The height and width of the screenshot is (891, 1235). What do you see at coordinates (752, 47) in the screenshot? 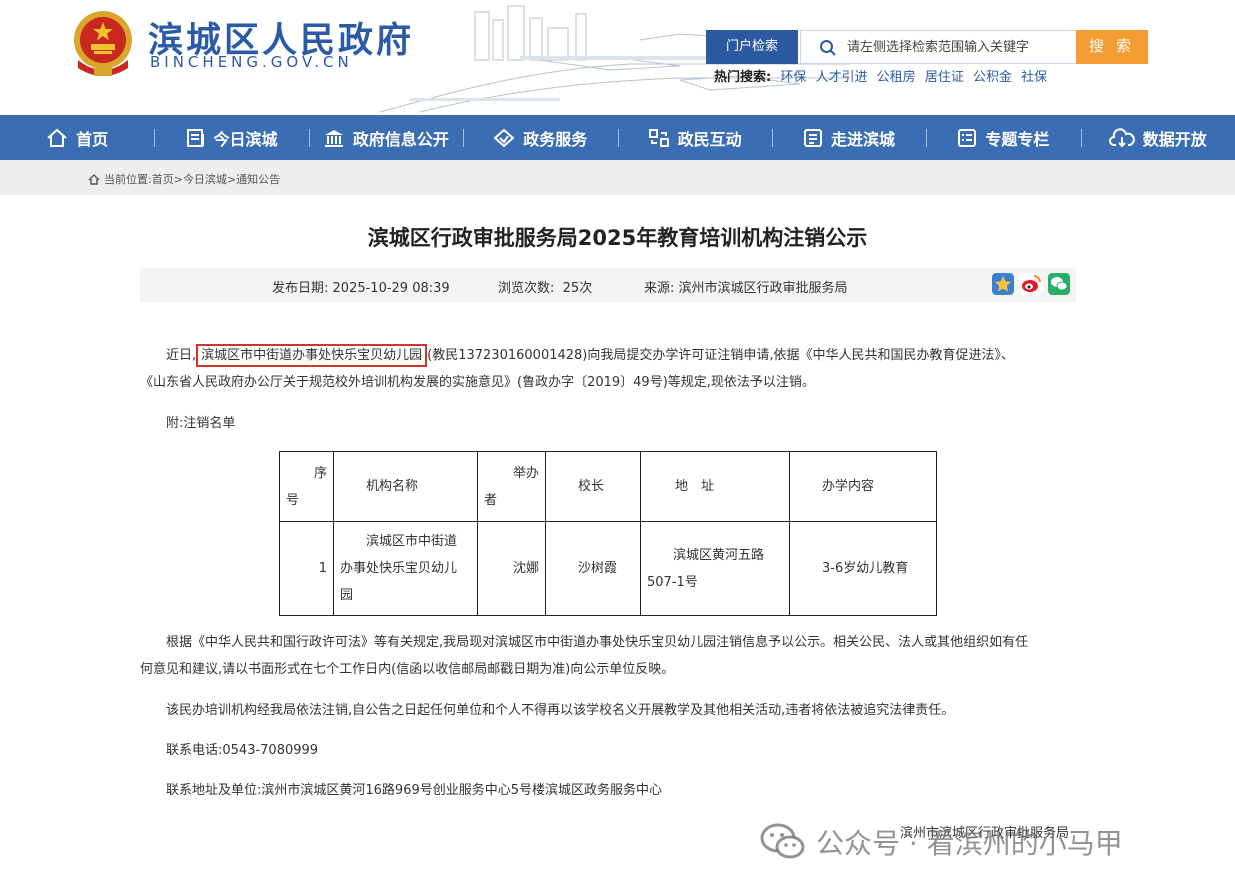
I see `search-scope-selector: 门户检索` at bounding box center [752, 47].